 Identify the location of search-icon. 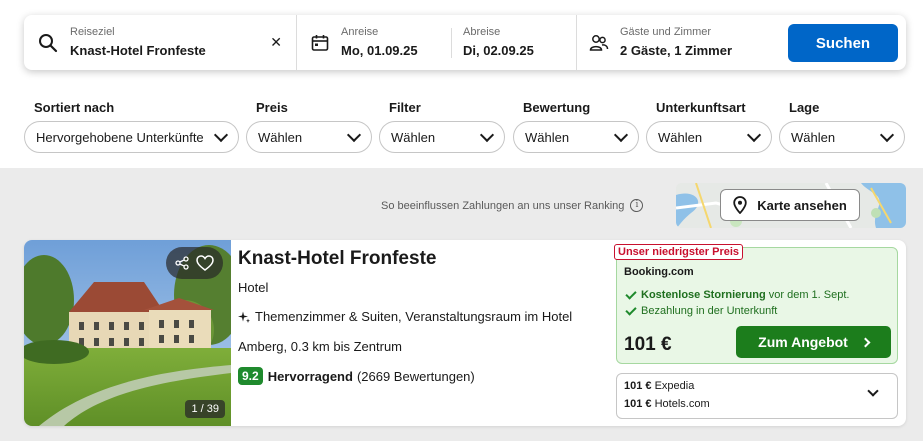
(48, 42).